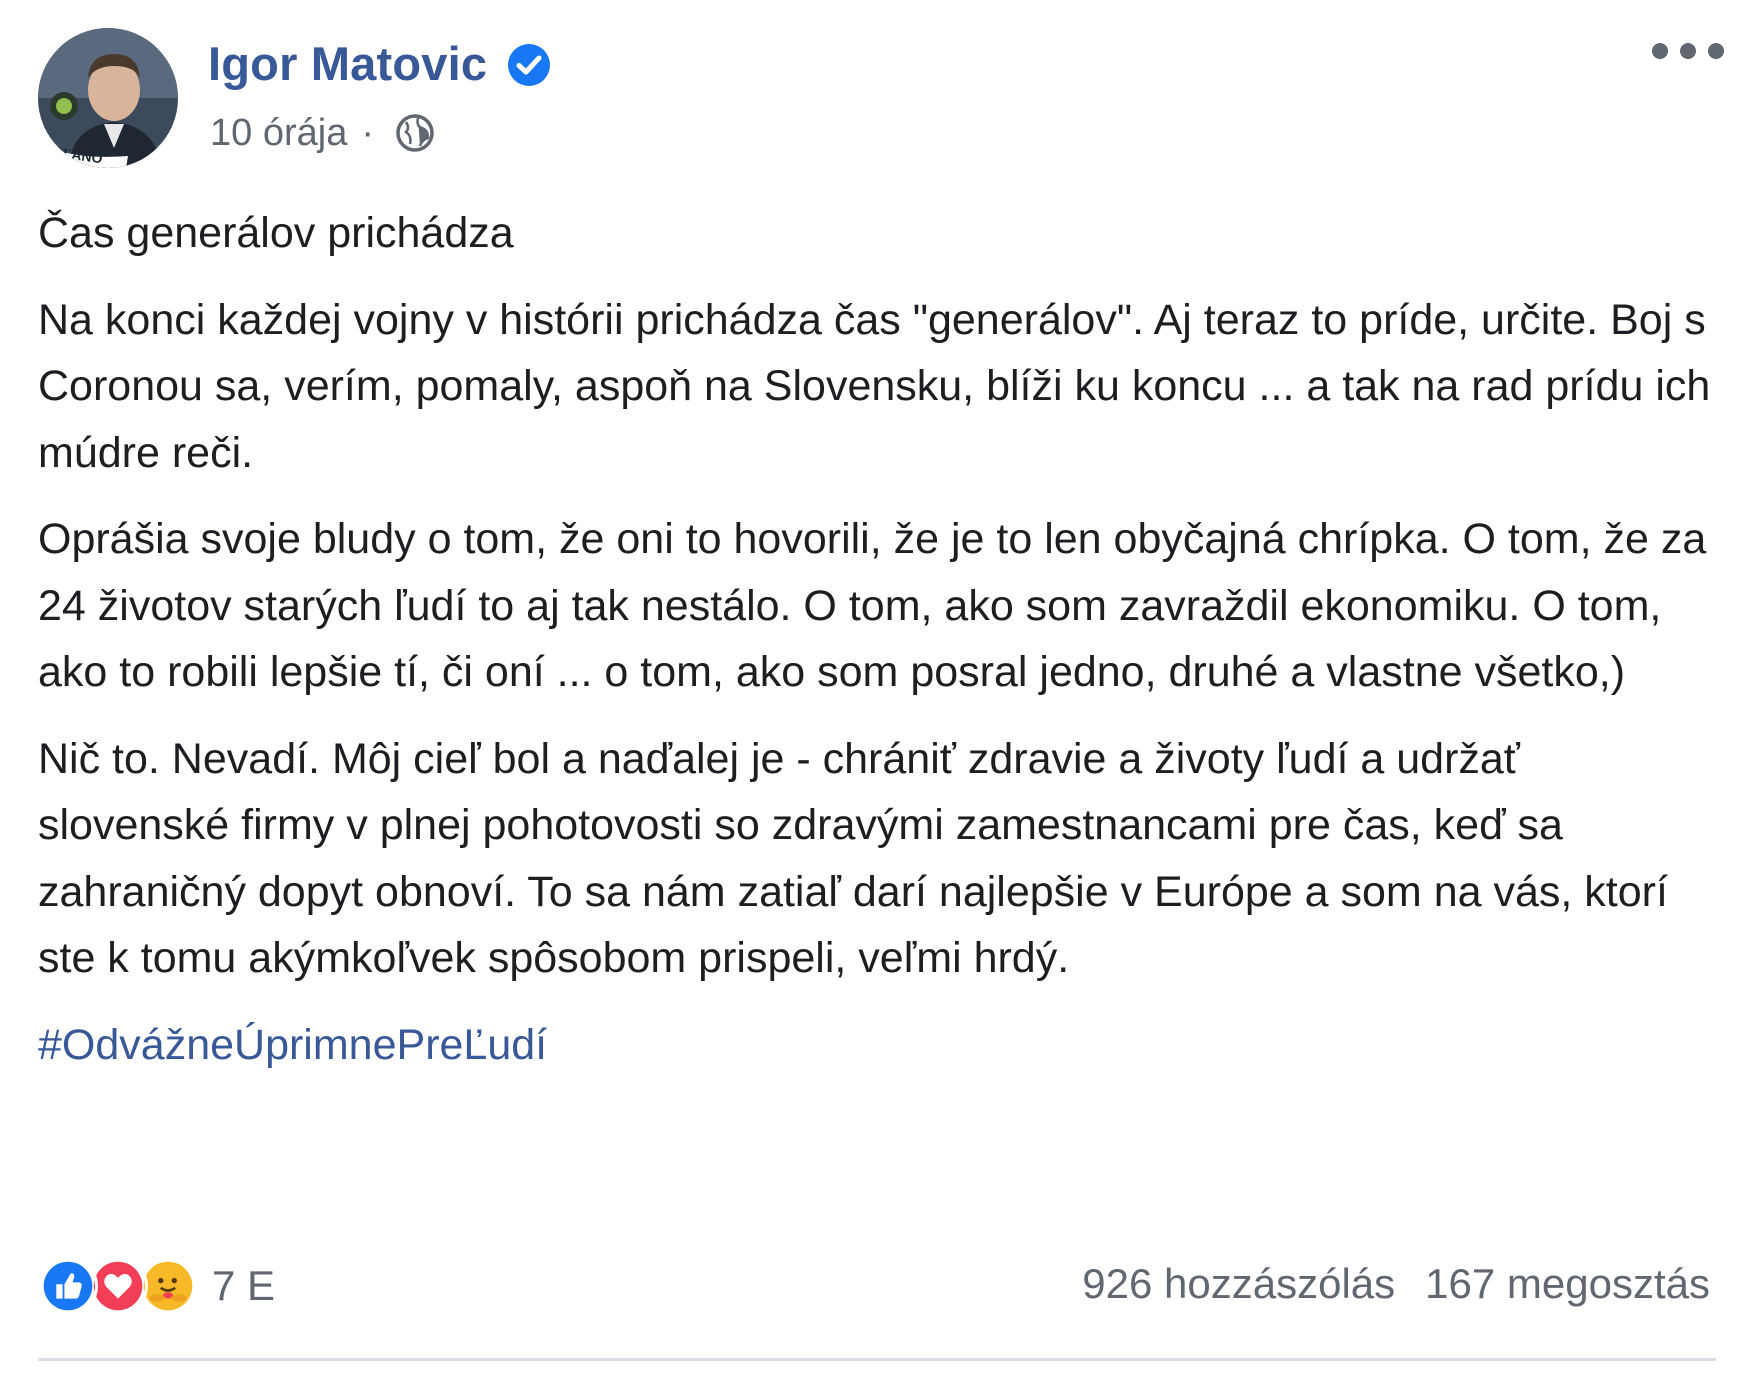 The height and width of the screenshot is (1378, 1740). I want to click on reactions-summary: 7 E, so click(156, 1286).